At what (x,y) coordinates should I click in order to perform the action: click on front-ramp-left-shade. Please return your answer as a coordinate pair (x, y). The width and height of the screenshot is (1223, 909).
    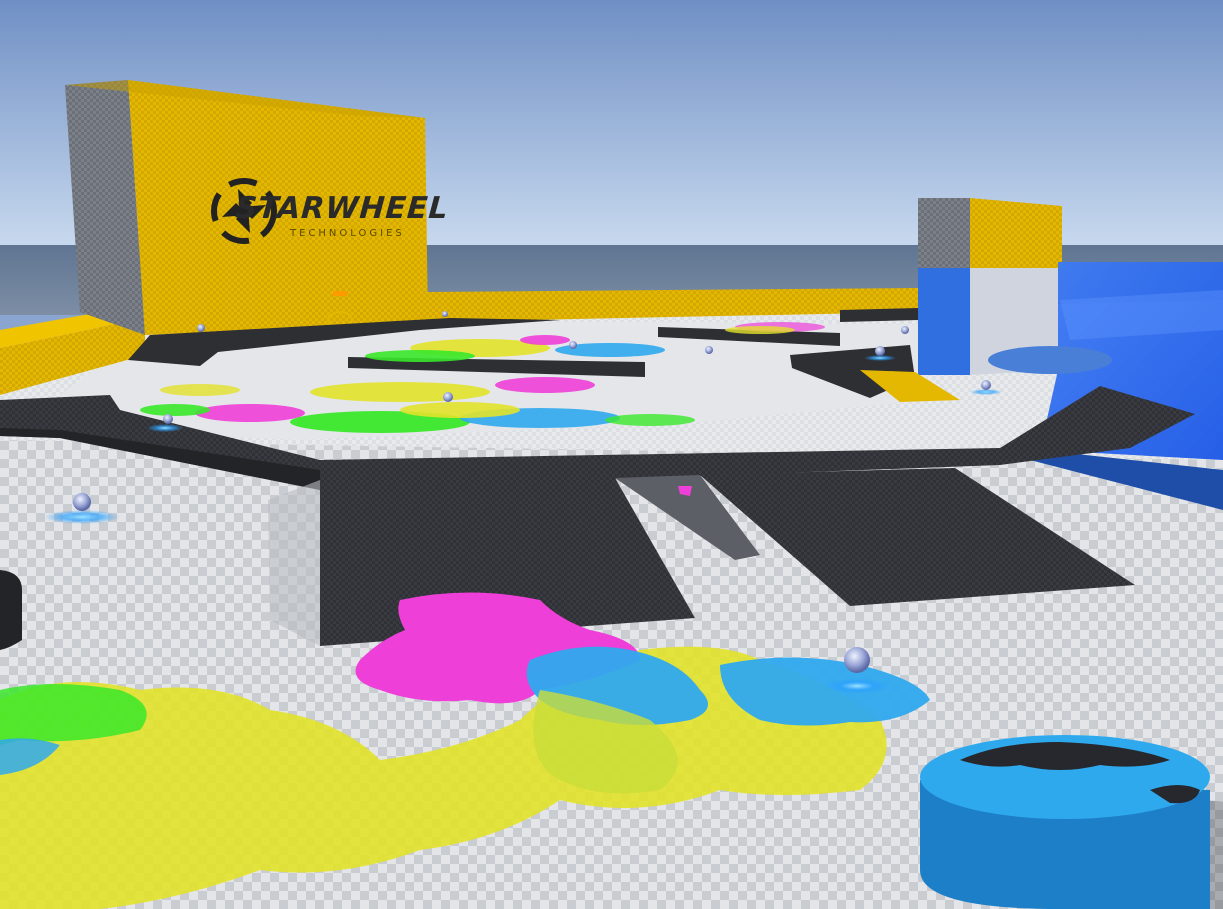
    Looking at the image, I should click on (294, 563).